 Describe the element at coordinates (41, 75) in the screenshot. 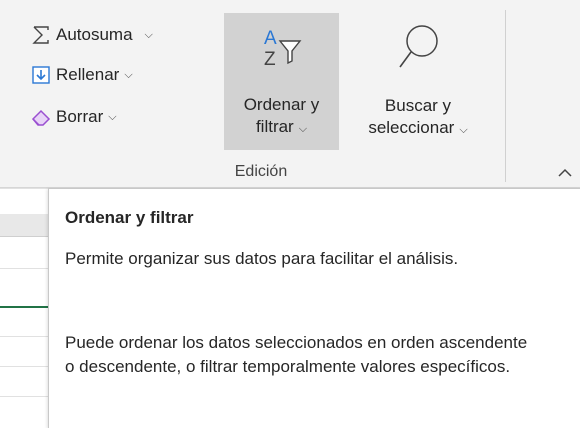

I see `fill-down-icon` at that location.